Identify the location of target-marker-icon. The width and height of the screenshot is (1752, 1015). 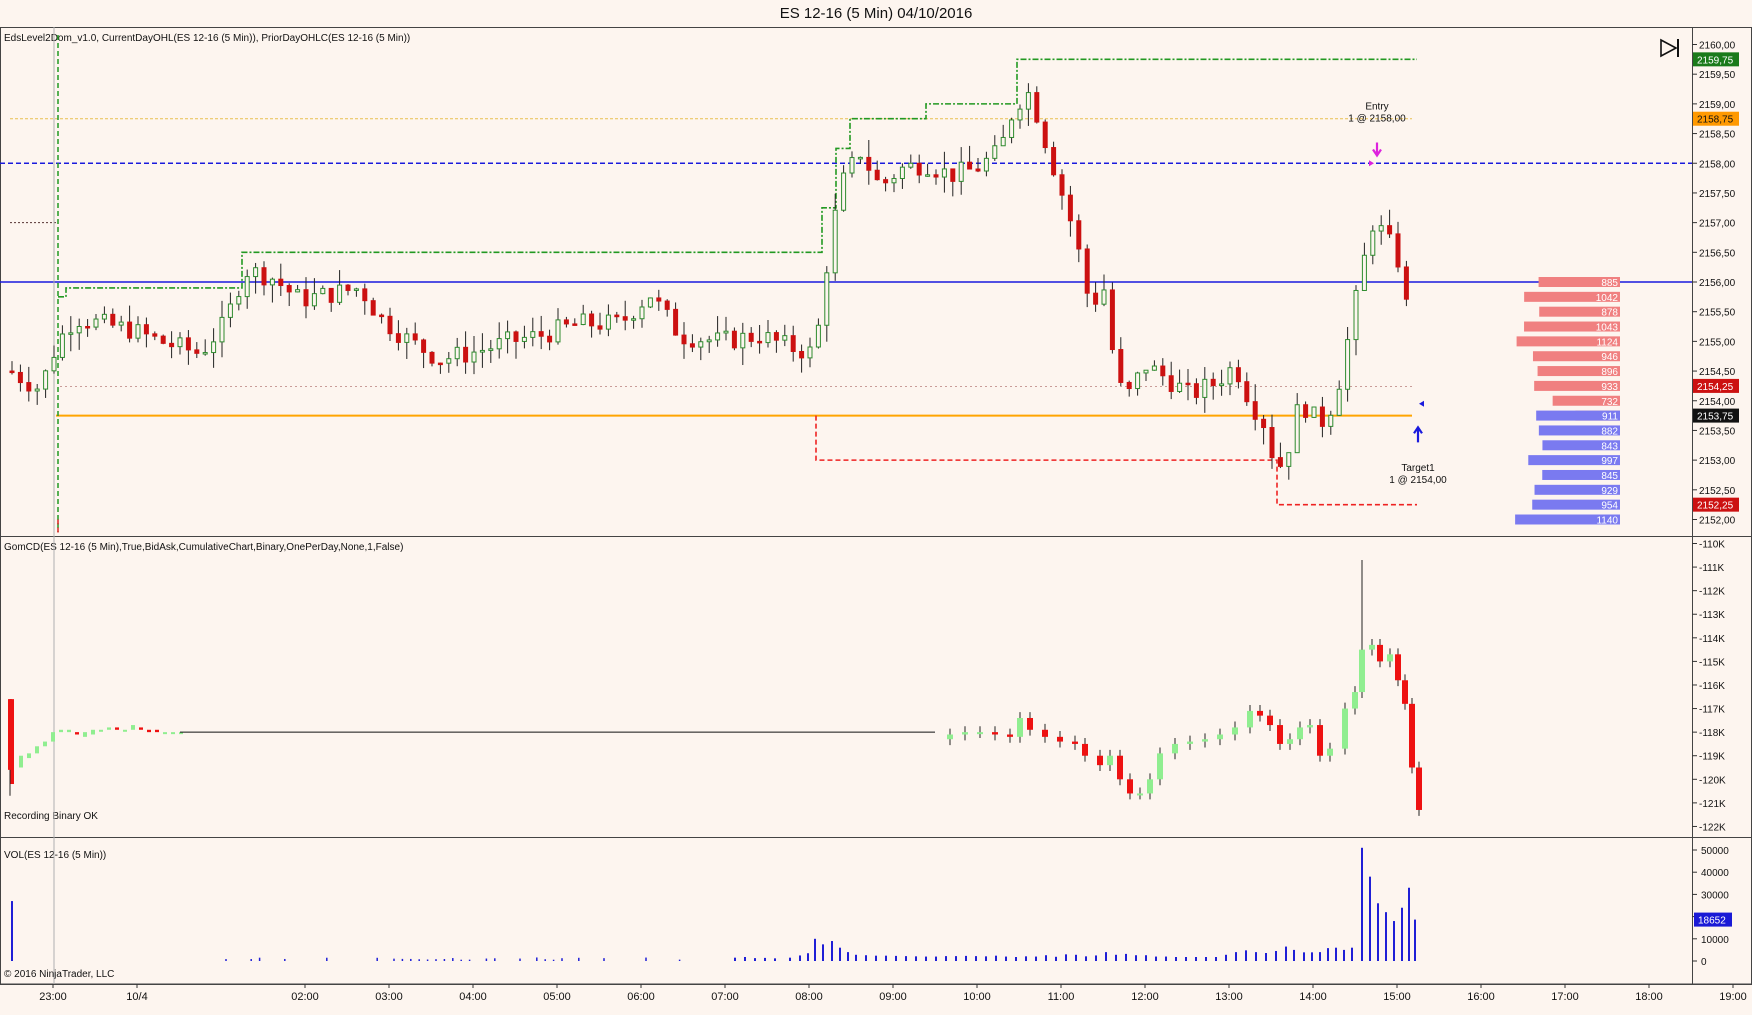
(1421, 403).